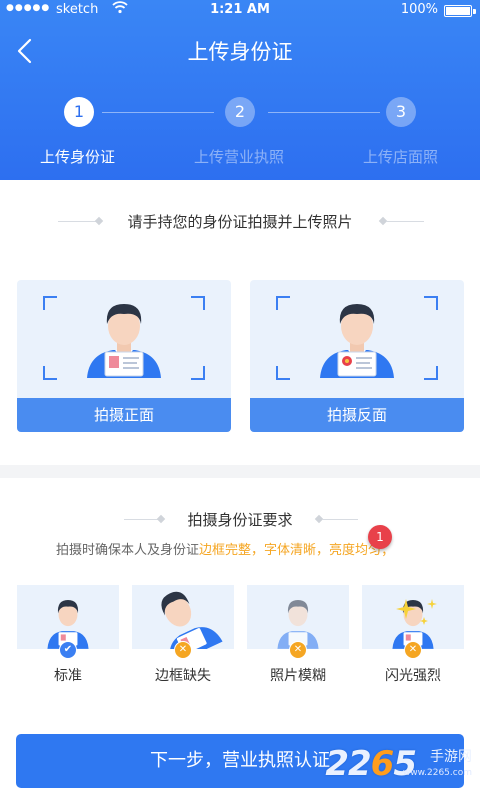  Describe the element at coordinates (348, 764) in the screenshot. I see `watermark-number-prefix: 22` at that location.